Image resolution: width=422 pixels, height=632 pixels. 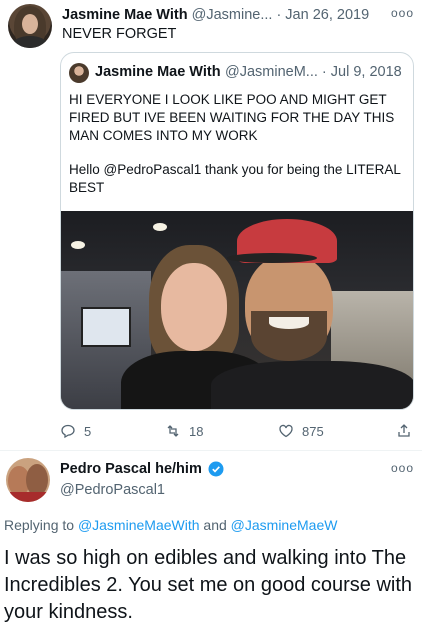 I want to click on retweet-count: 18, so click(x=196, y=431).